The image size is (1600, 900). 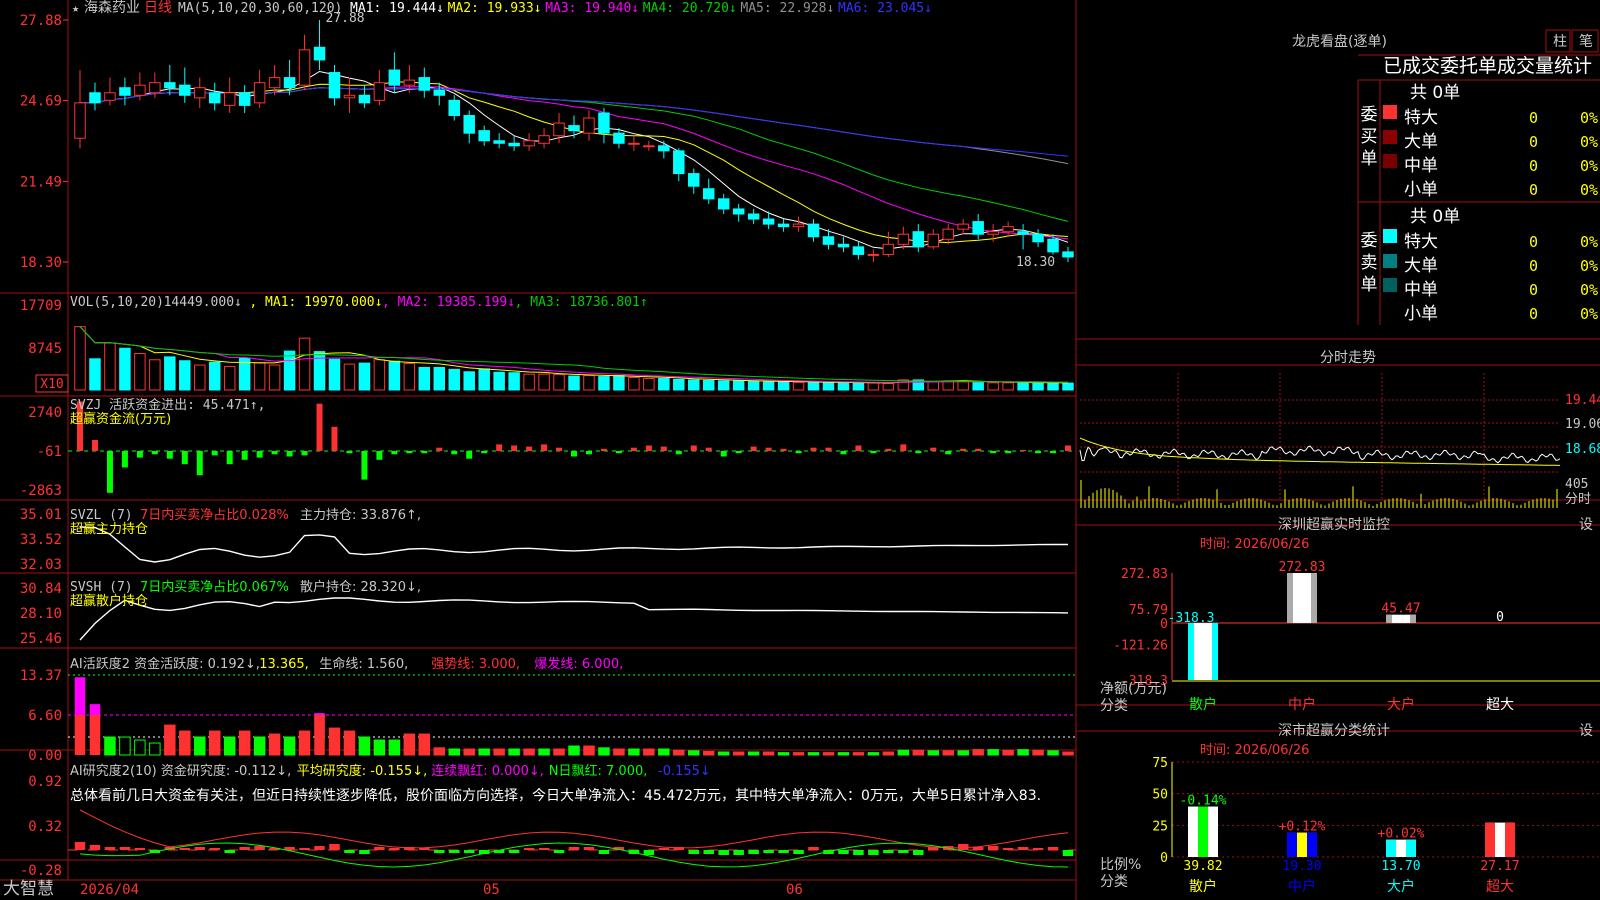 I want to click on sz-settings-button: 设, so click(x=1586, y=525).